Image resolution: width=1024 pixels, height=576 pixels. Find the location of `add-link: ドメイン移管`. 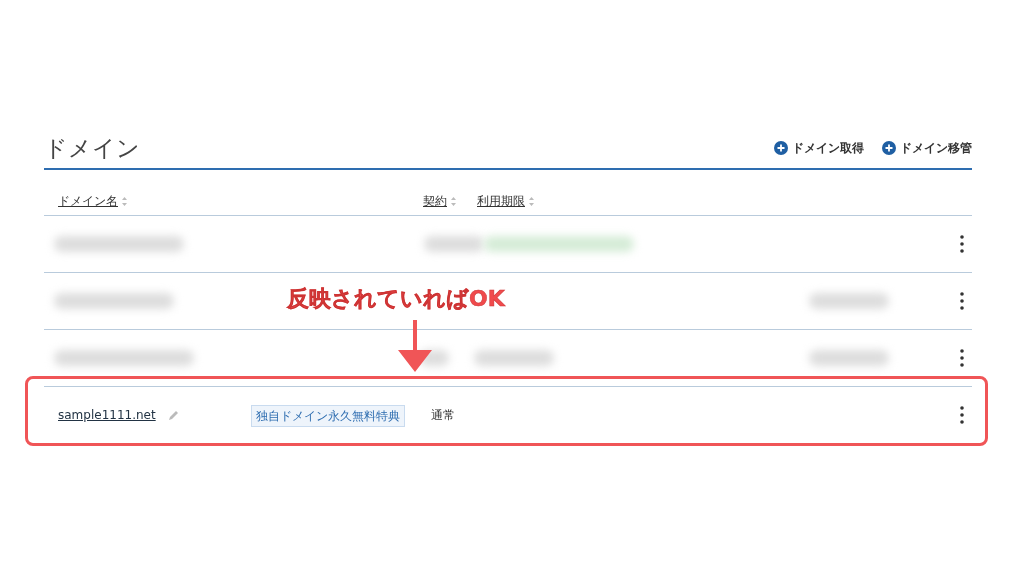

add-link: ドメイン移管 is located at coordinates (927, 148).